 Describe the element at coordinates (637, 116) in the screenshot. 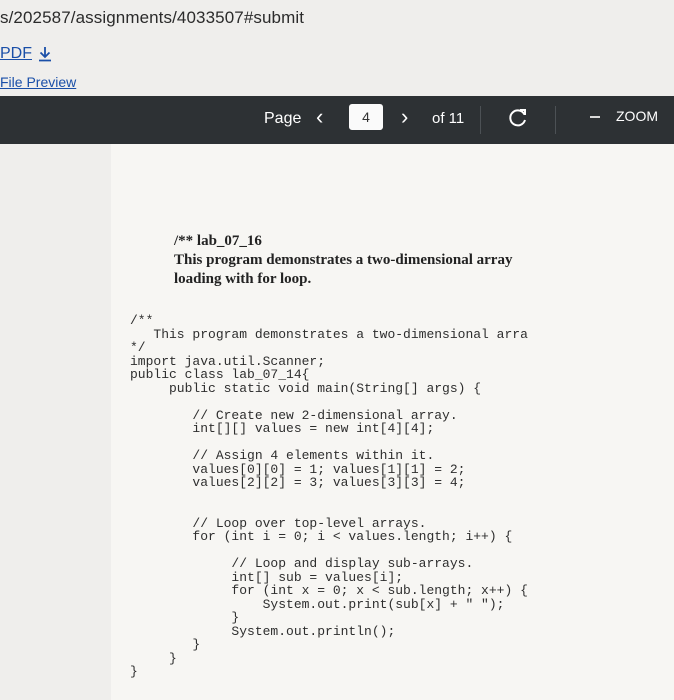

I see `zoom-button: ZOOM` at that location.